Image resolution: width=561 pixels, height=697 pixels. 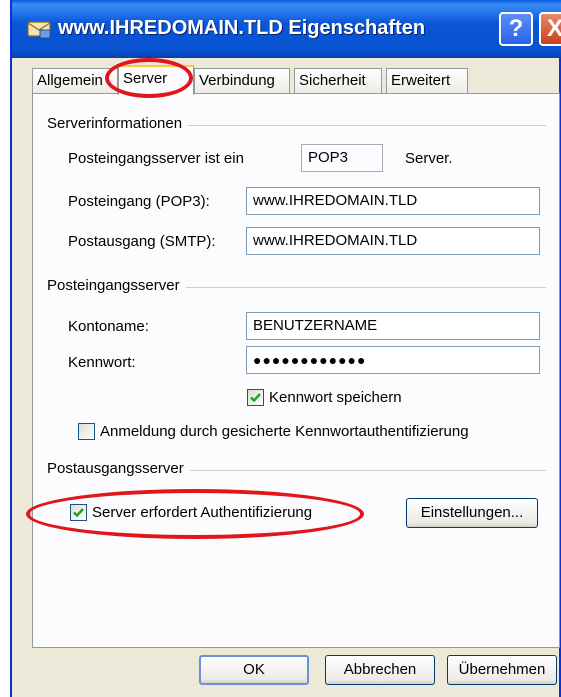 I want to click on account-icon, so click(x=39, y=30).